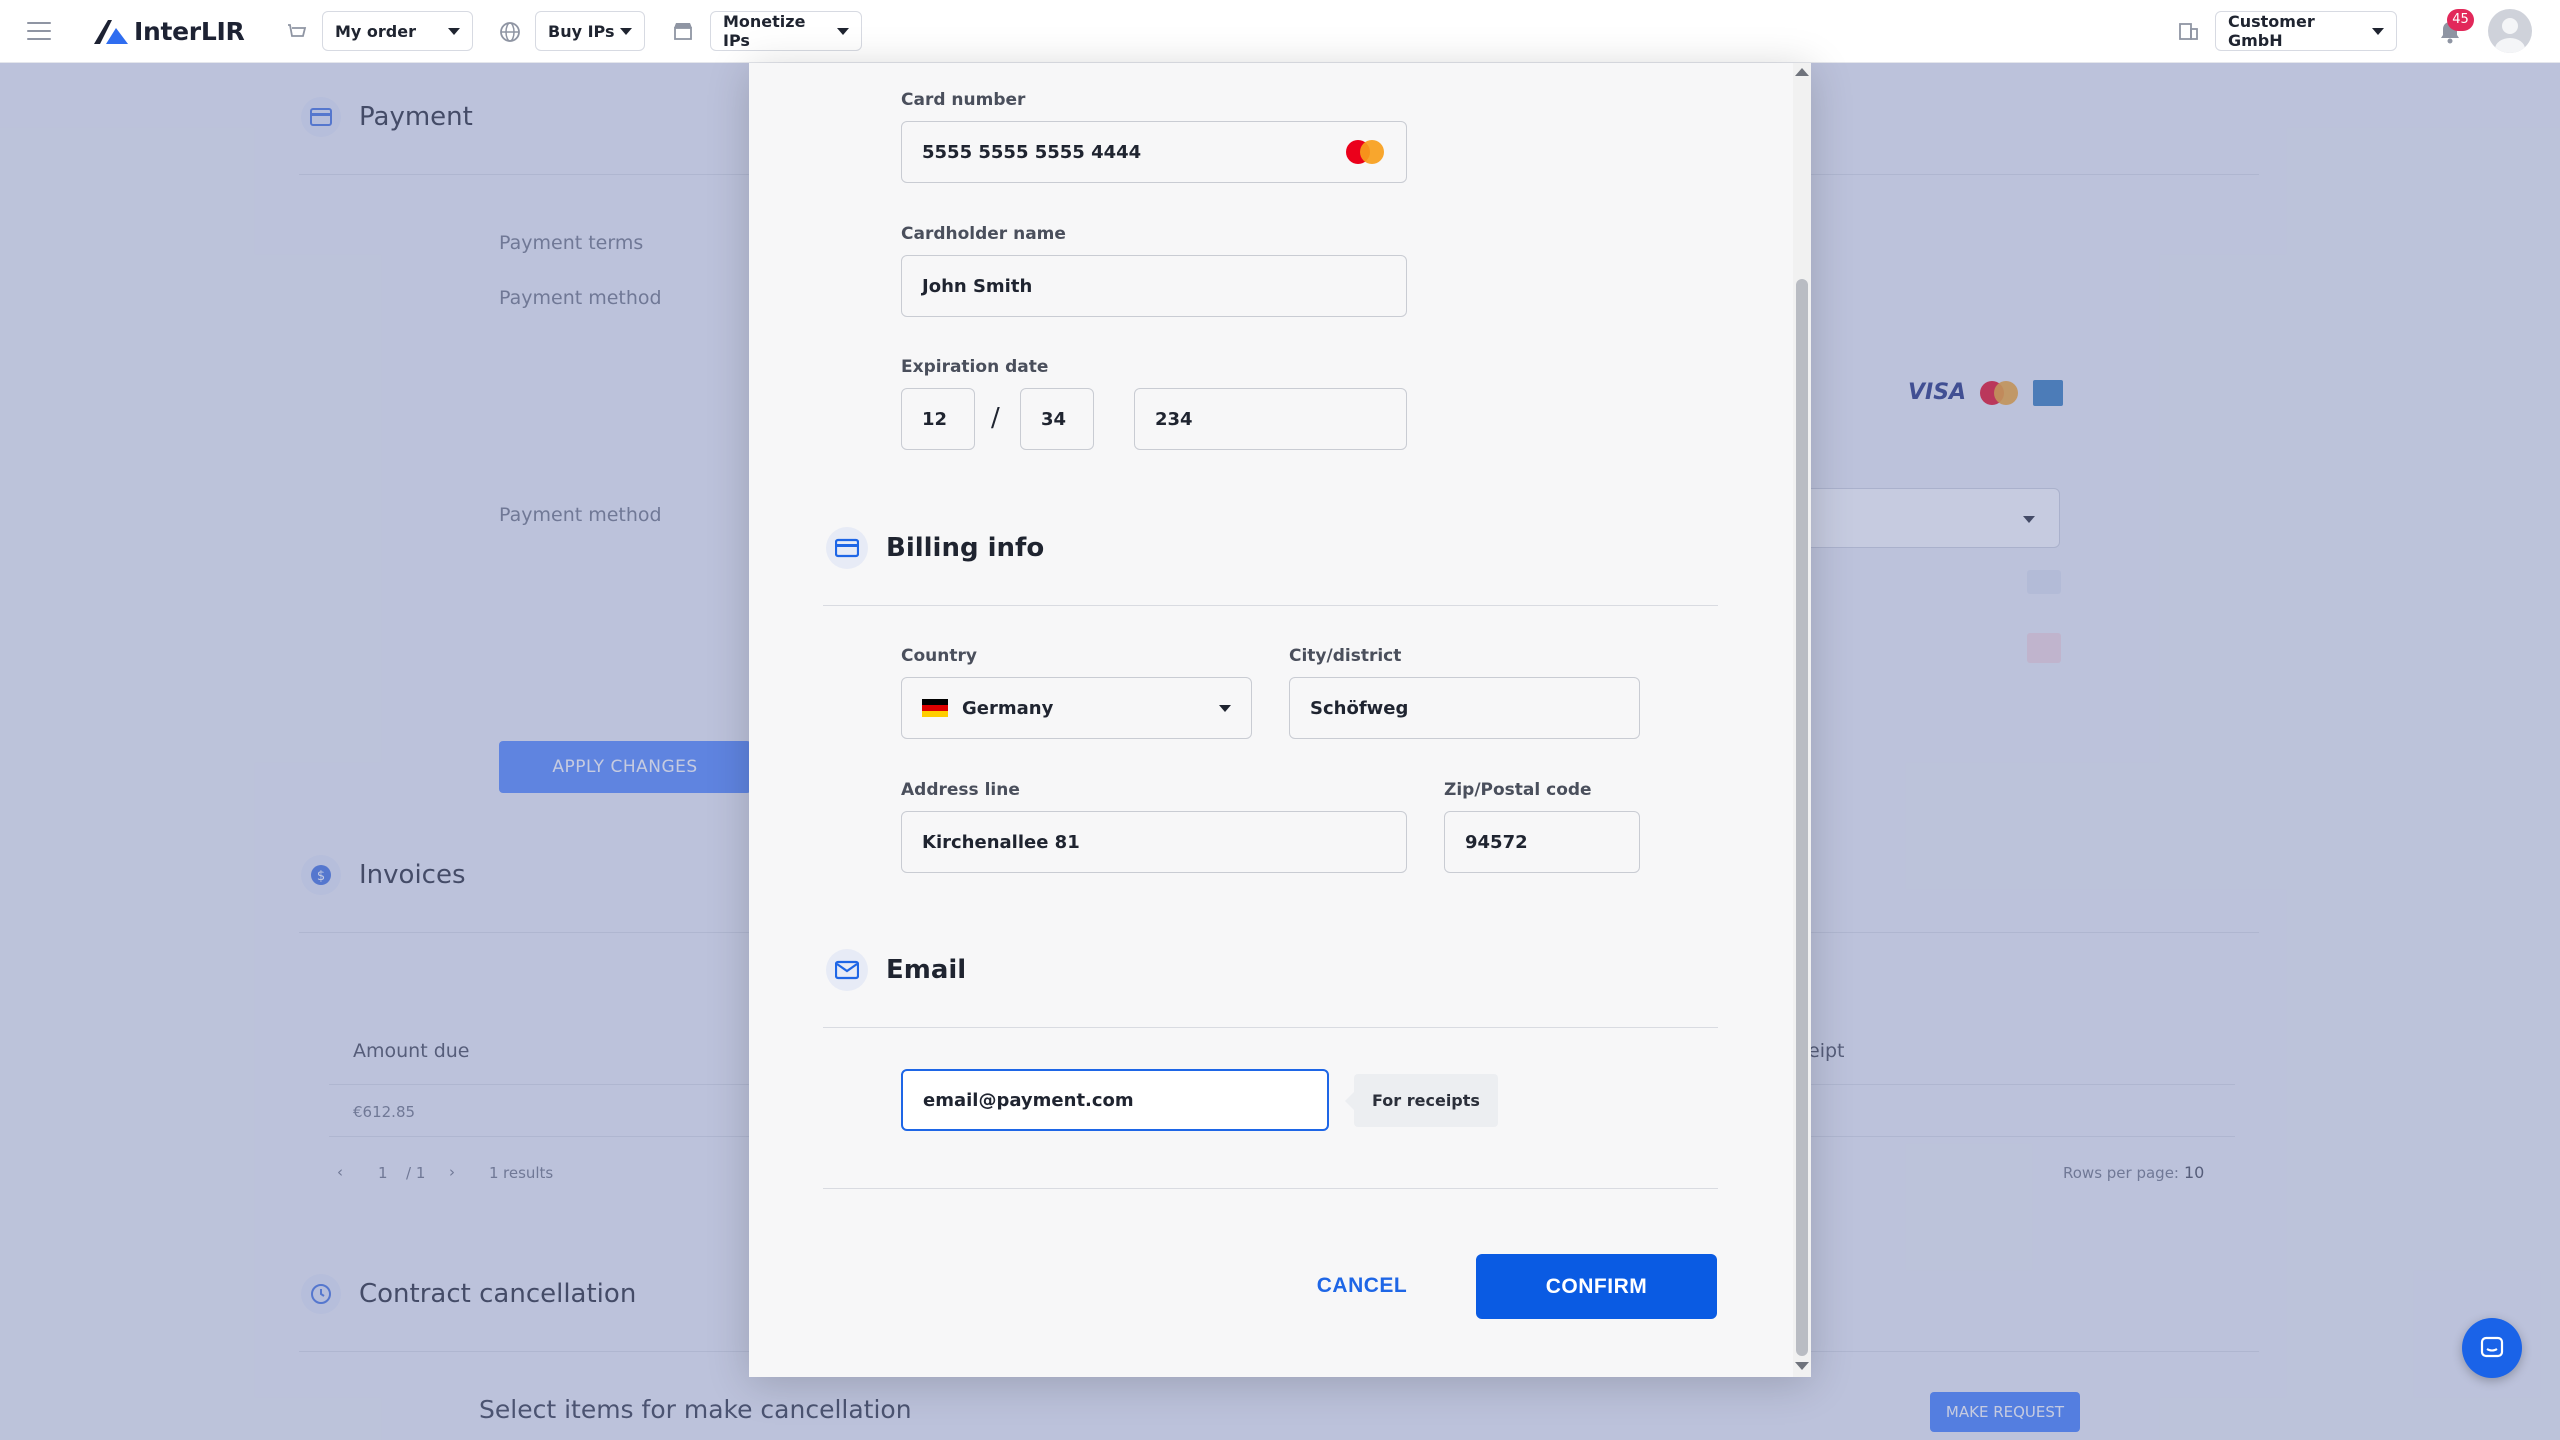  I want to click on chat-button, so click(2492, 1348).